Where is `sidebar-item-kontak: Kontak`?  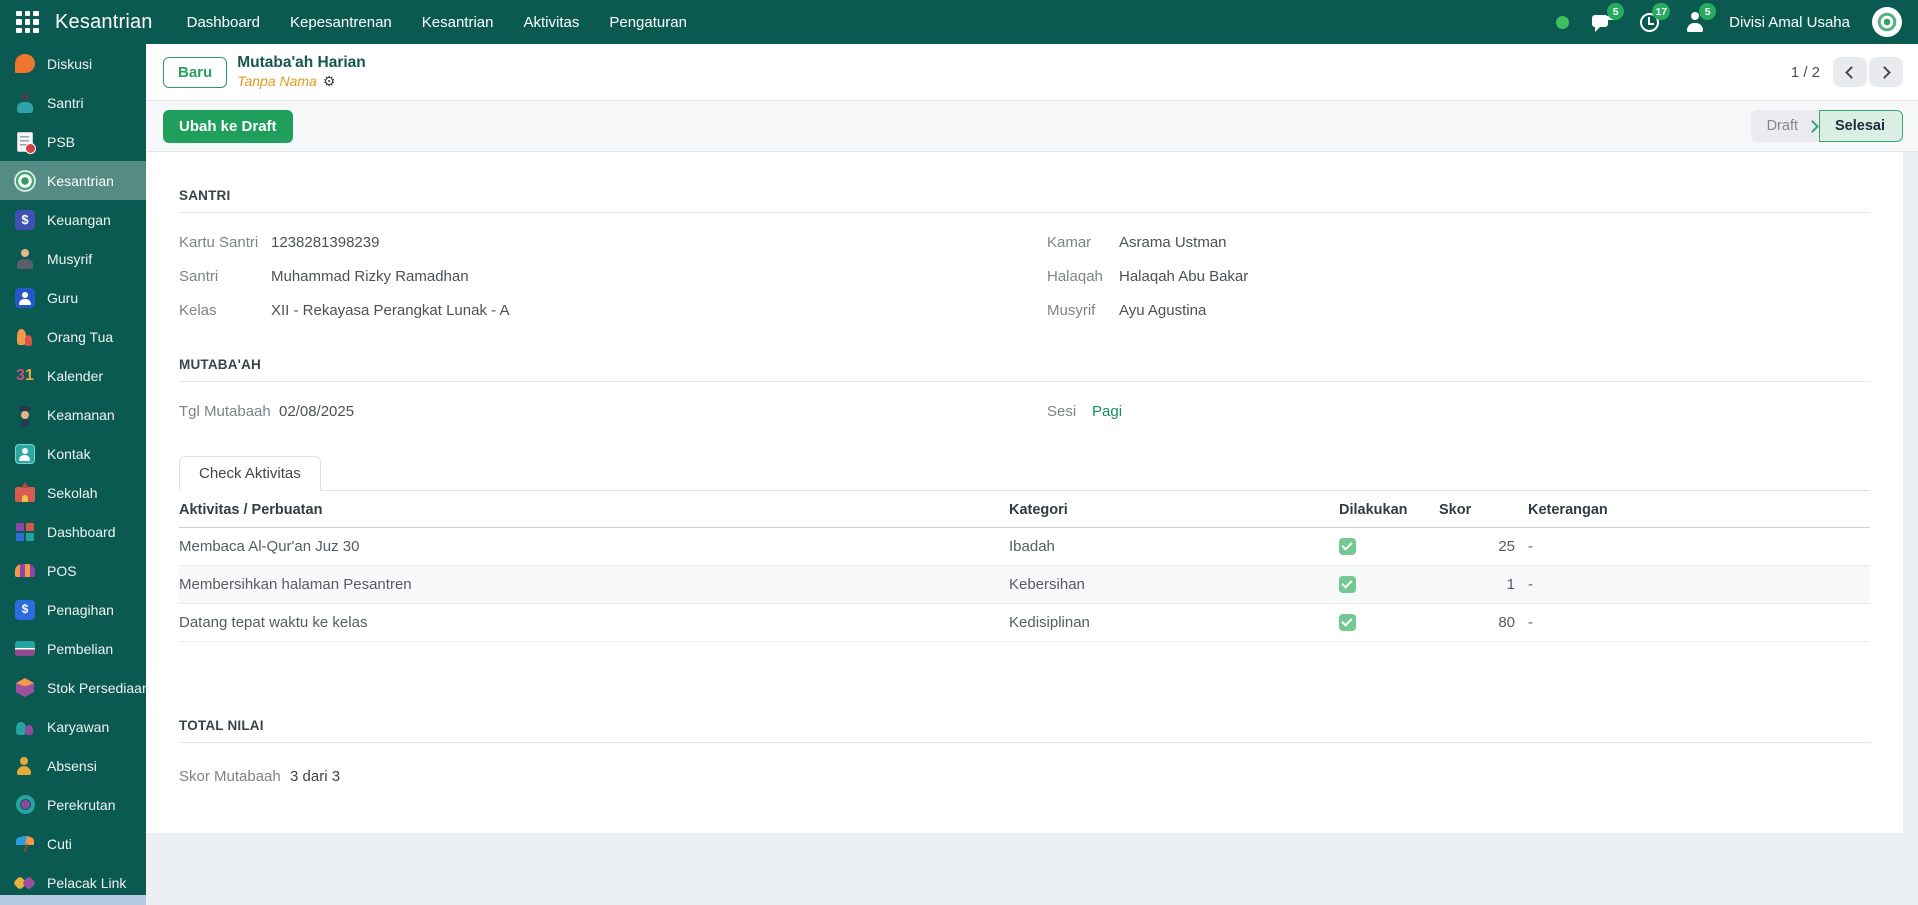 sidebar-item-kontak: Kontak is located at coordinates (73, 453).